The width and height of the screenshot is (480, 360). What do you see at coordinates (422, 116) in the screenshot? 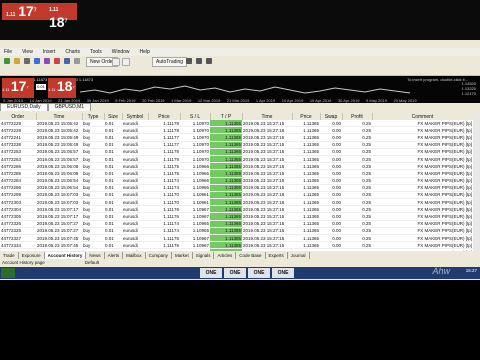
I see `col-comment: Comment` at bounding box center [422, 116].